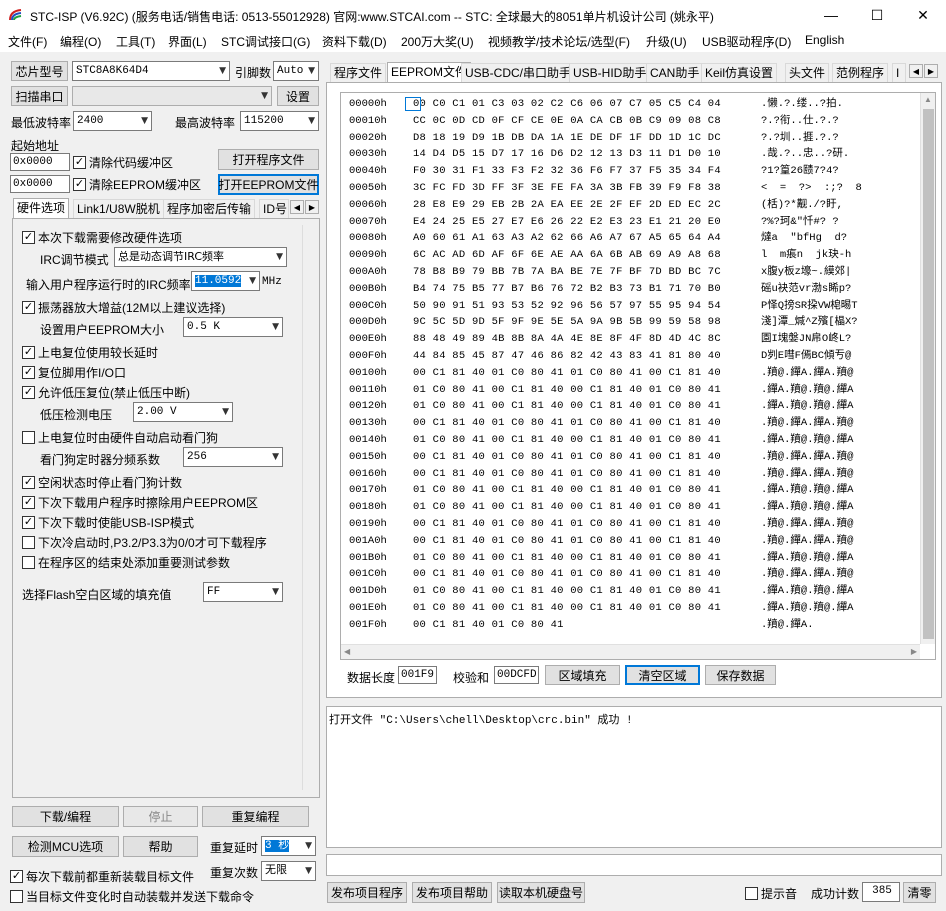 This screenshot has height=911, width=946. I want to click on help-button: 帮助, so click(160, 846).